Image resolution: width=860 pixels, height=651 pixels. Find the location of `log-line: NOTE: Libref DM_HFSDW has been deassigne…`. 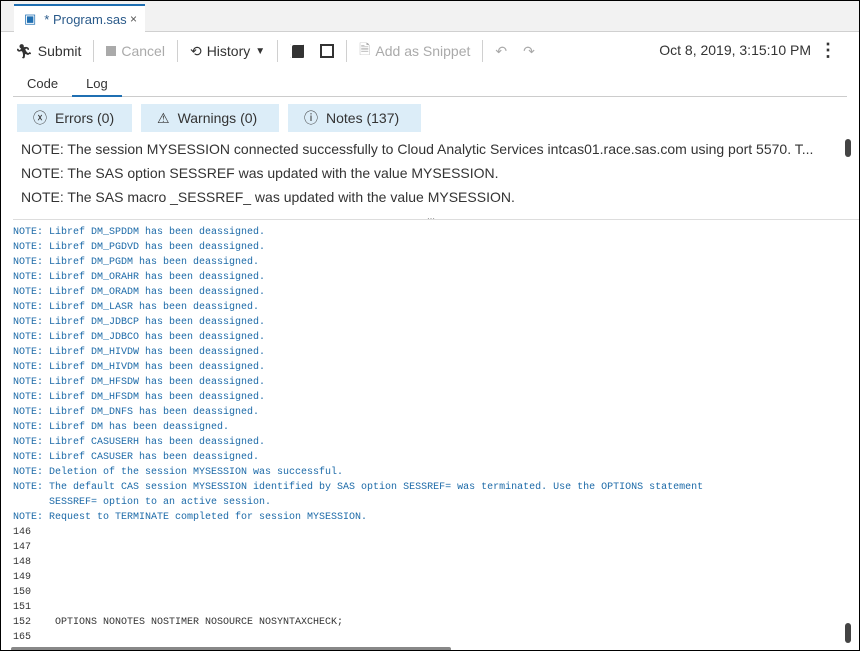

log-line: NOTE: Libref DM_HFSDW has been deassigne… is located at coordinates (139, 382).